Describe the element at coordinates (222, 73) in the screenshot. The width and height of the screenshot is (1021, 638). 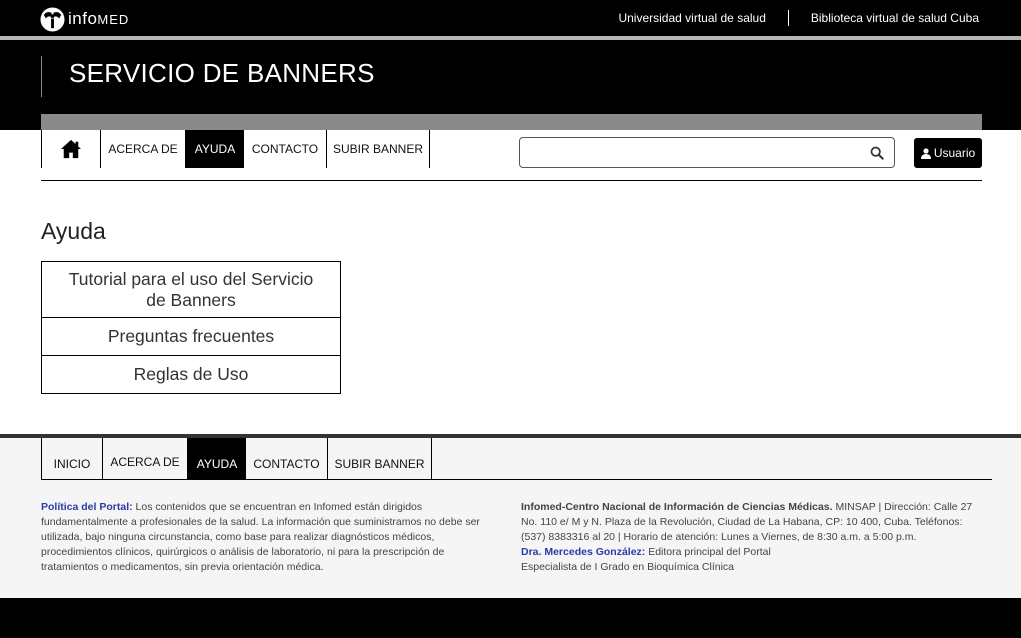
I see `site-title: SERVICIO DE BANNERS` at that location.